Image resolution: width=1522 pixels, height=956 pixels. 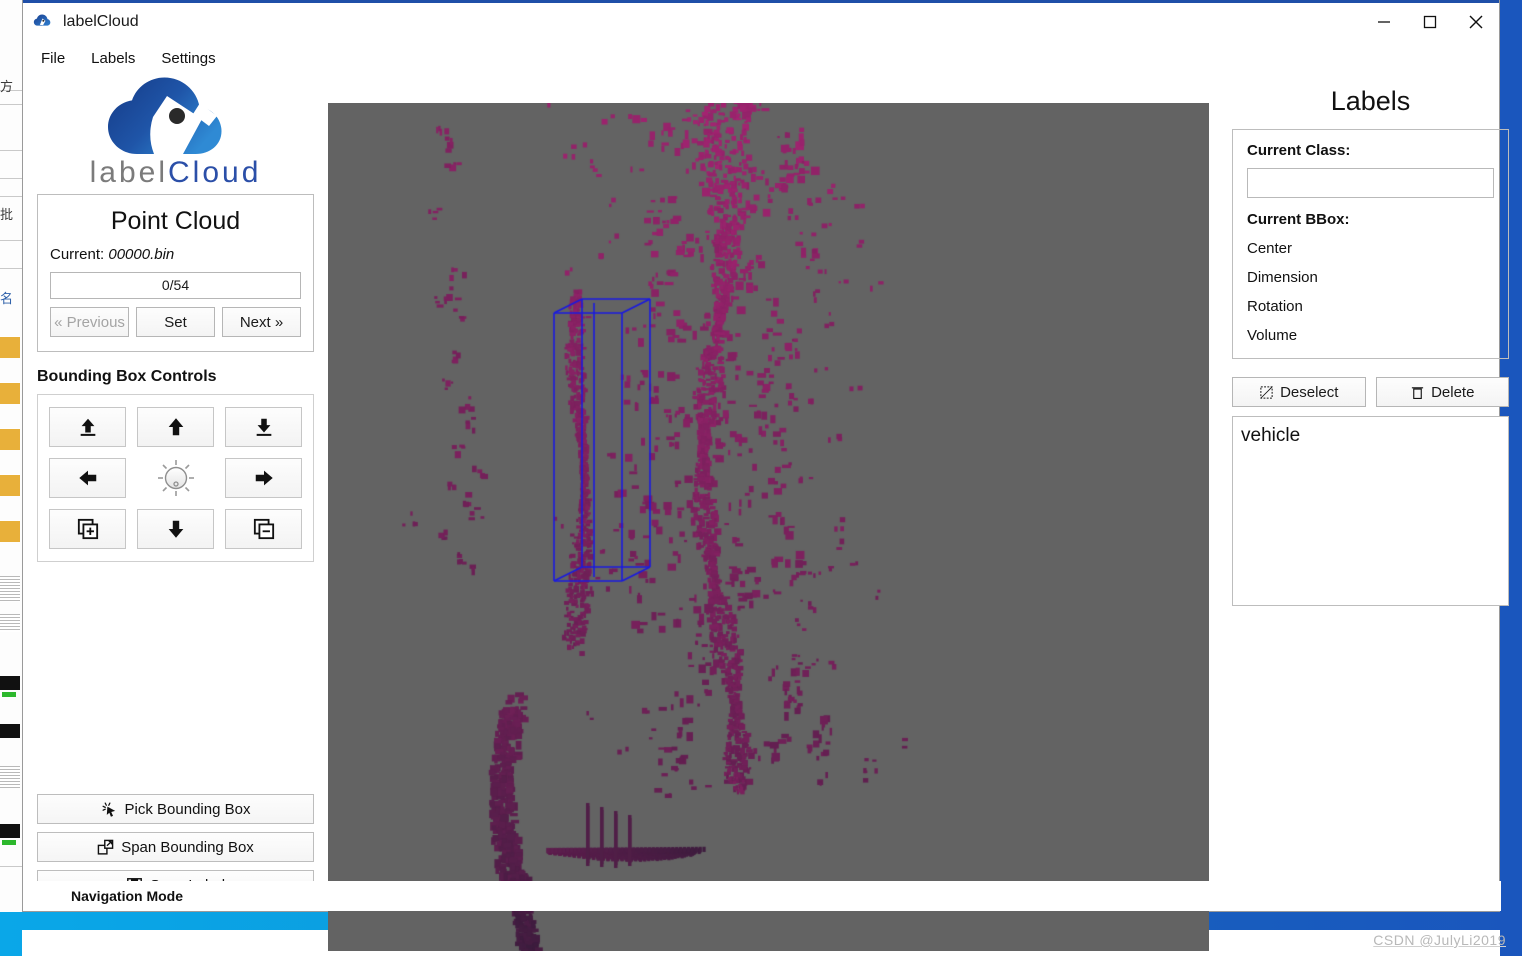 What do you see at coordinates (761, 58) in the screenshot?
I see `menu-bar: File Labels Settings` at bounding box center [761, 58].